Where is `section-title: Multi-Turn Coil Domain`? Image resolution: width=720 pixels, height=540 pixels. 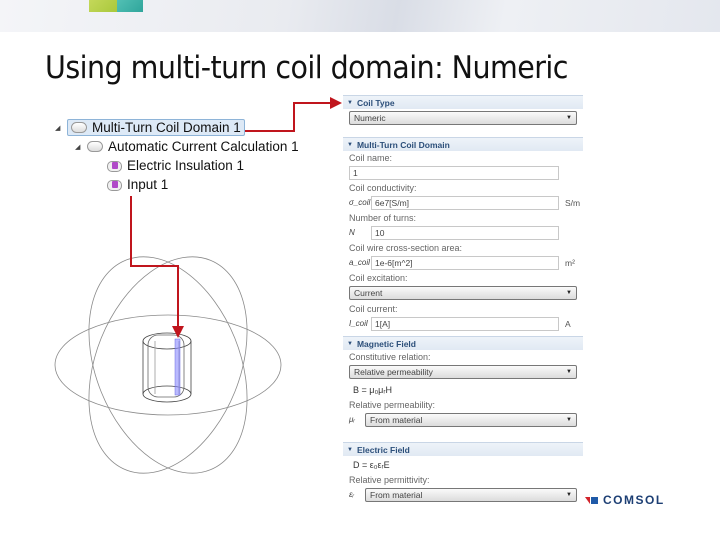
section-title: Multi-Turn Coil Domain is located at coordinates (403, 144).